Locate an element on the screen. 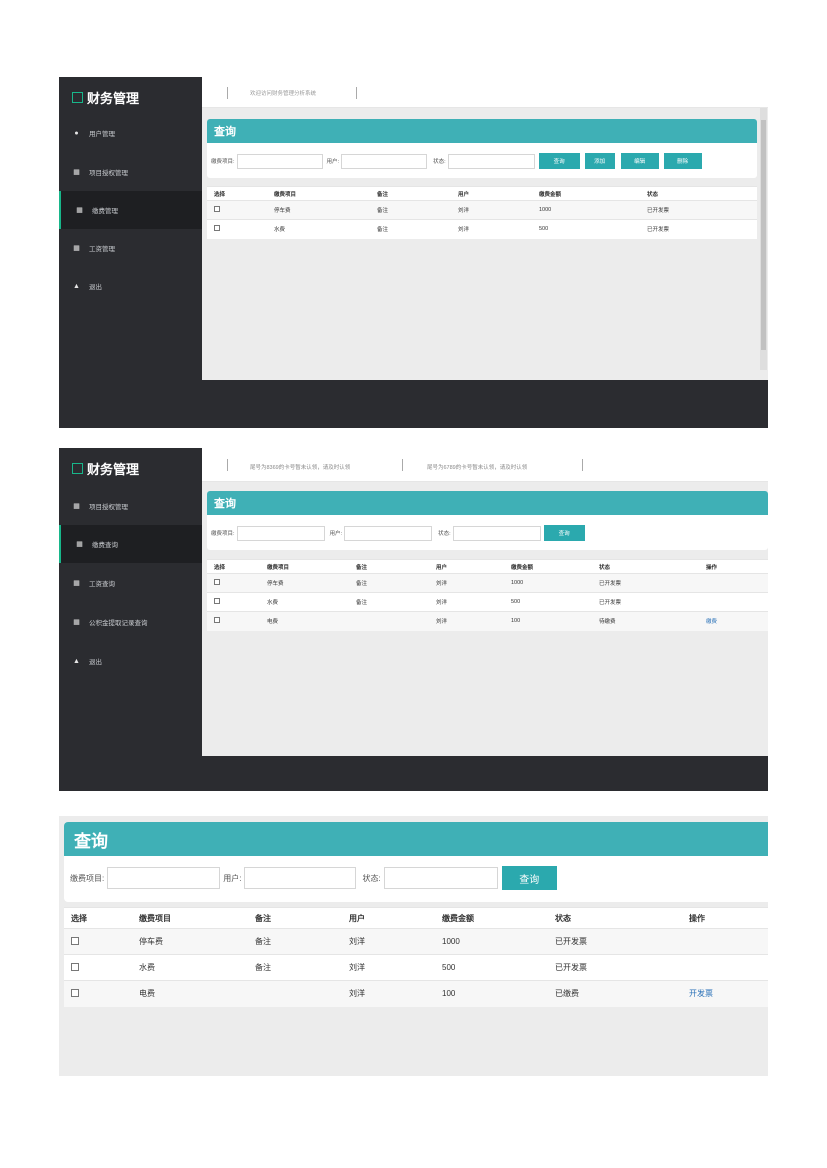 The image size is (827, 1168). panel-title-text: 查询 is located at coordinates (91, 841).